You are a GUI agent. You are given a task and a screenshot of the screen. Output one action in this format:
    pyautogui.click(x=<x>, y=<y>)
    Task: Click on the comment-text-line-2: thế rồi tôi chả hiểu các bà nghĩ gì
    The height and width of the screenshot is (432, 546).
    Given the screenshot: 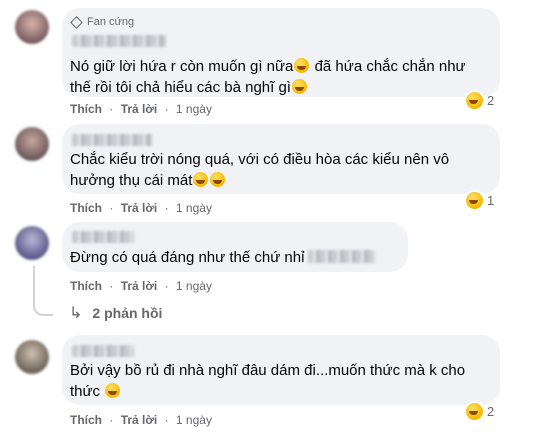 What is the action you would take?
    pyautogui.click(x=189, y=87)
    